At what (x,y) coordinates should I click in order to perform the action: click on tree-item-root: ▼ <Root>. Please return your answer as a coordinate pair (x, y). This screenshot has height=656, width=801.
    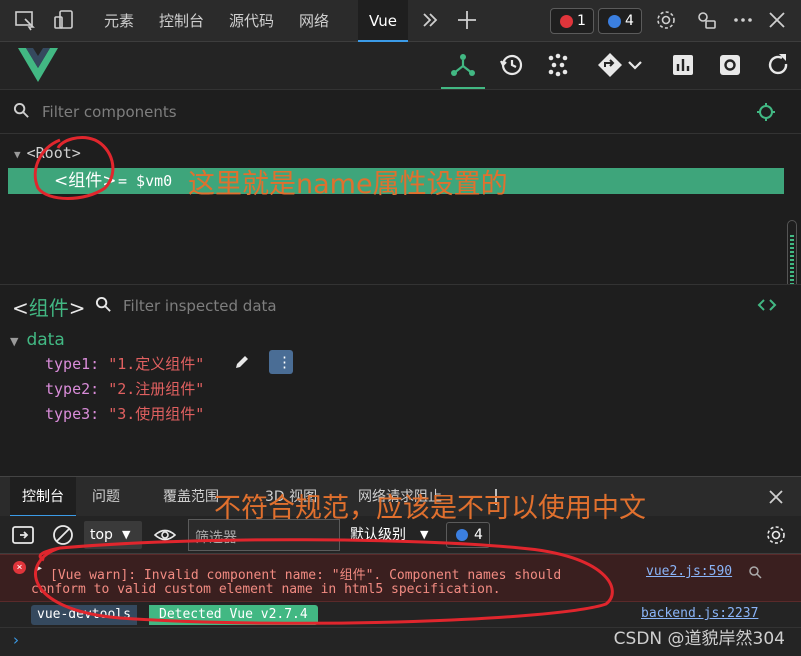
    Looking at the image, I should click on (47, 153).